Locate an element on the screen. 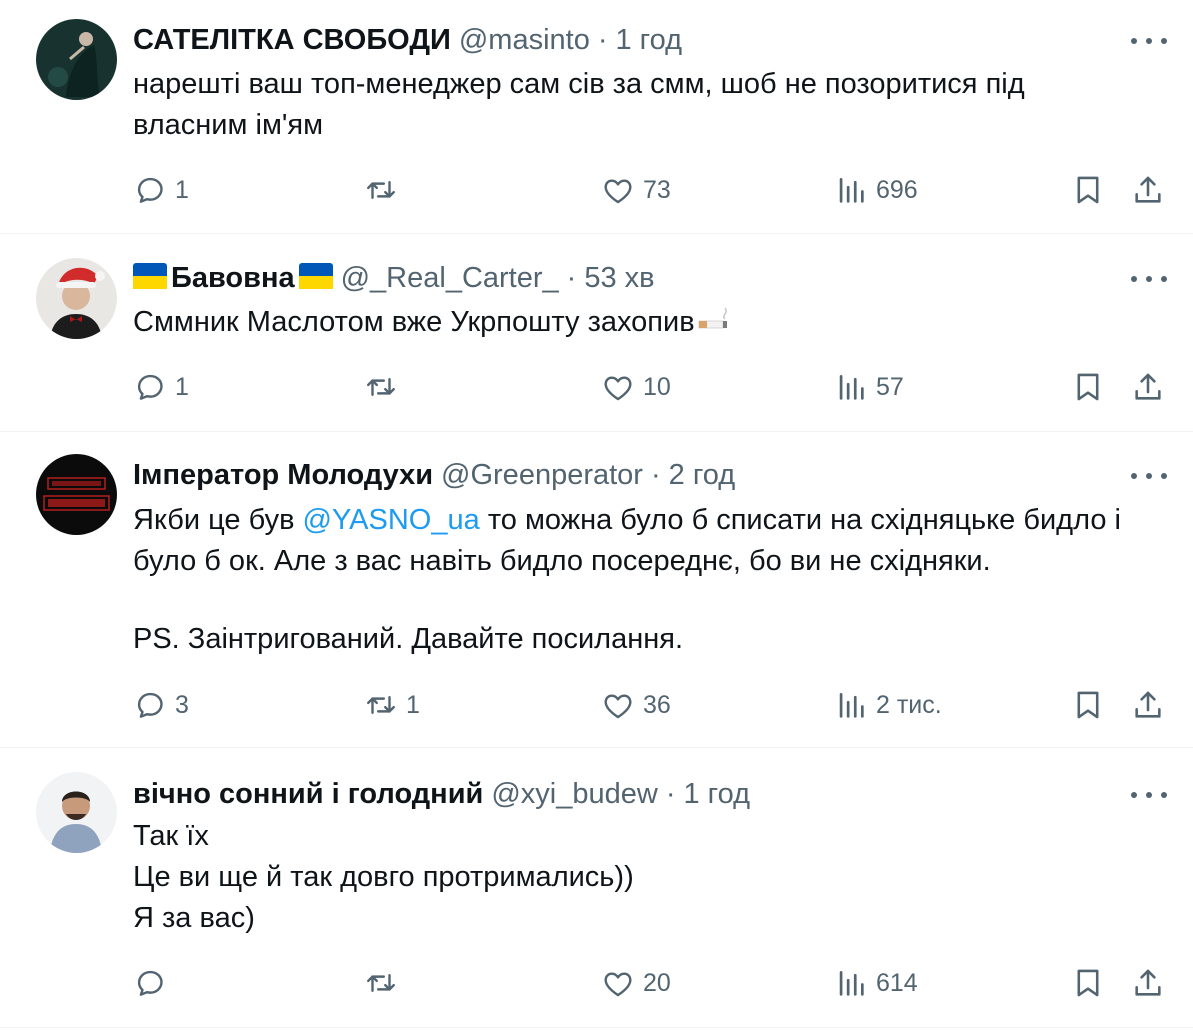 The height and width of the screenshot is (1031, 1193). like-button: 10 is located at coordinates (636, 387).